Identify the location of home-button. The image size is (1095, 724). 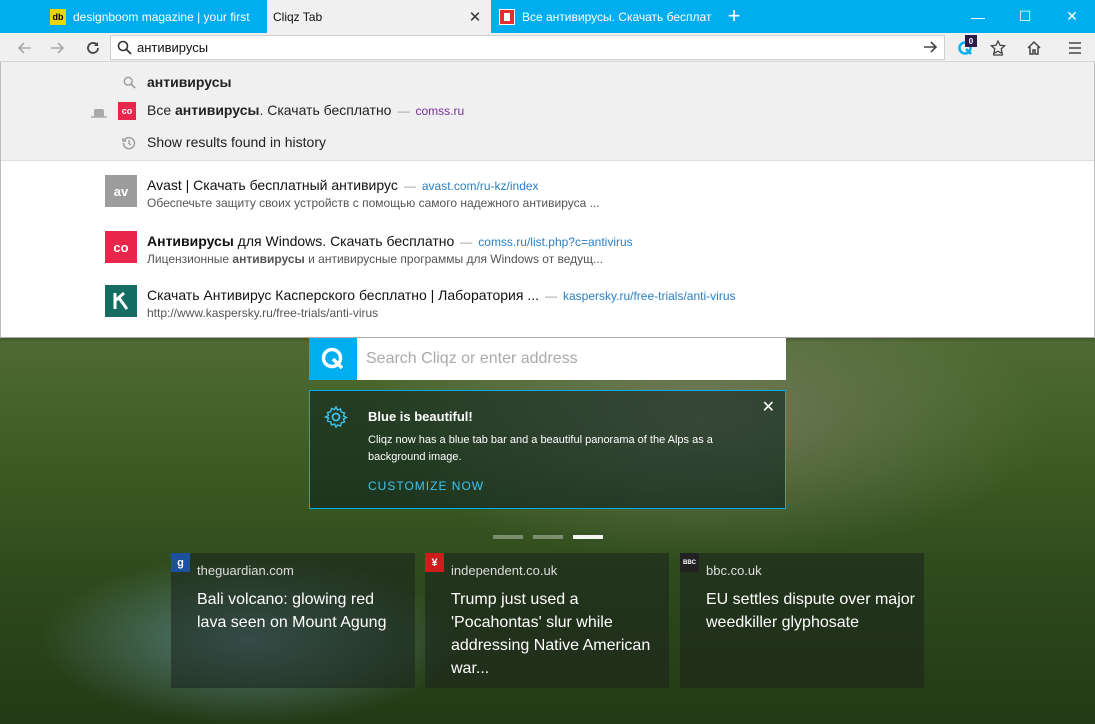
(1034, 48).